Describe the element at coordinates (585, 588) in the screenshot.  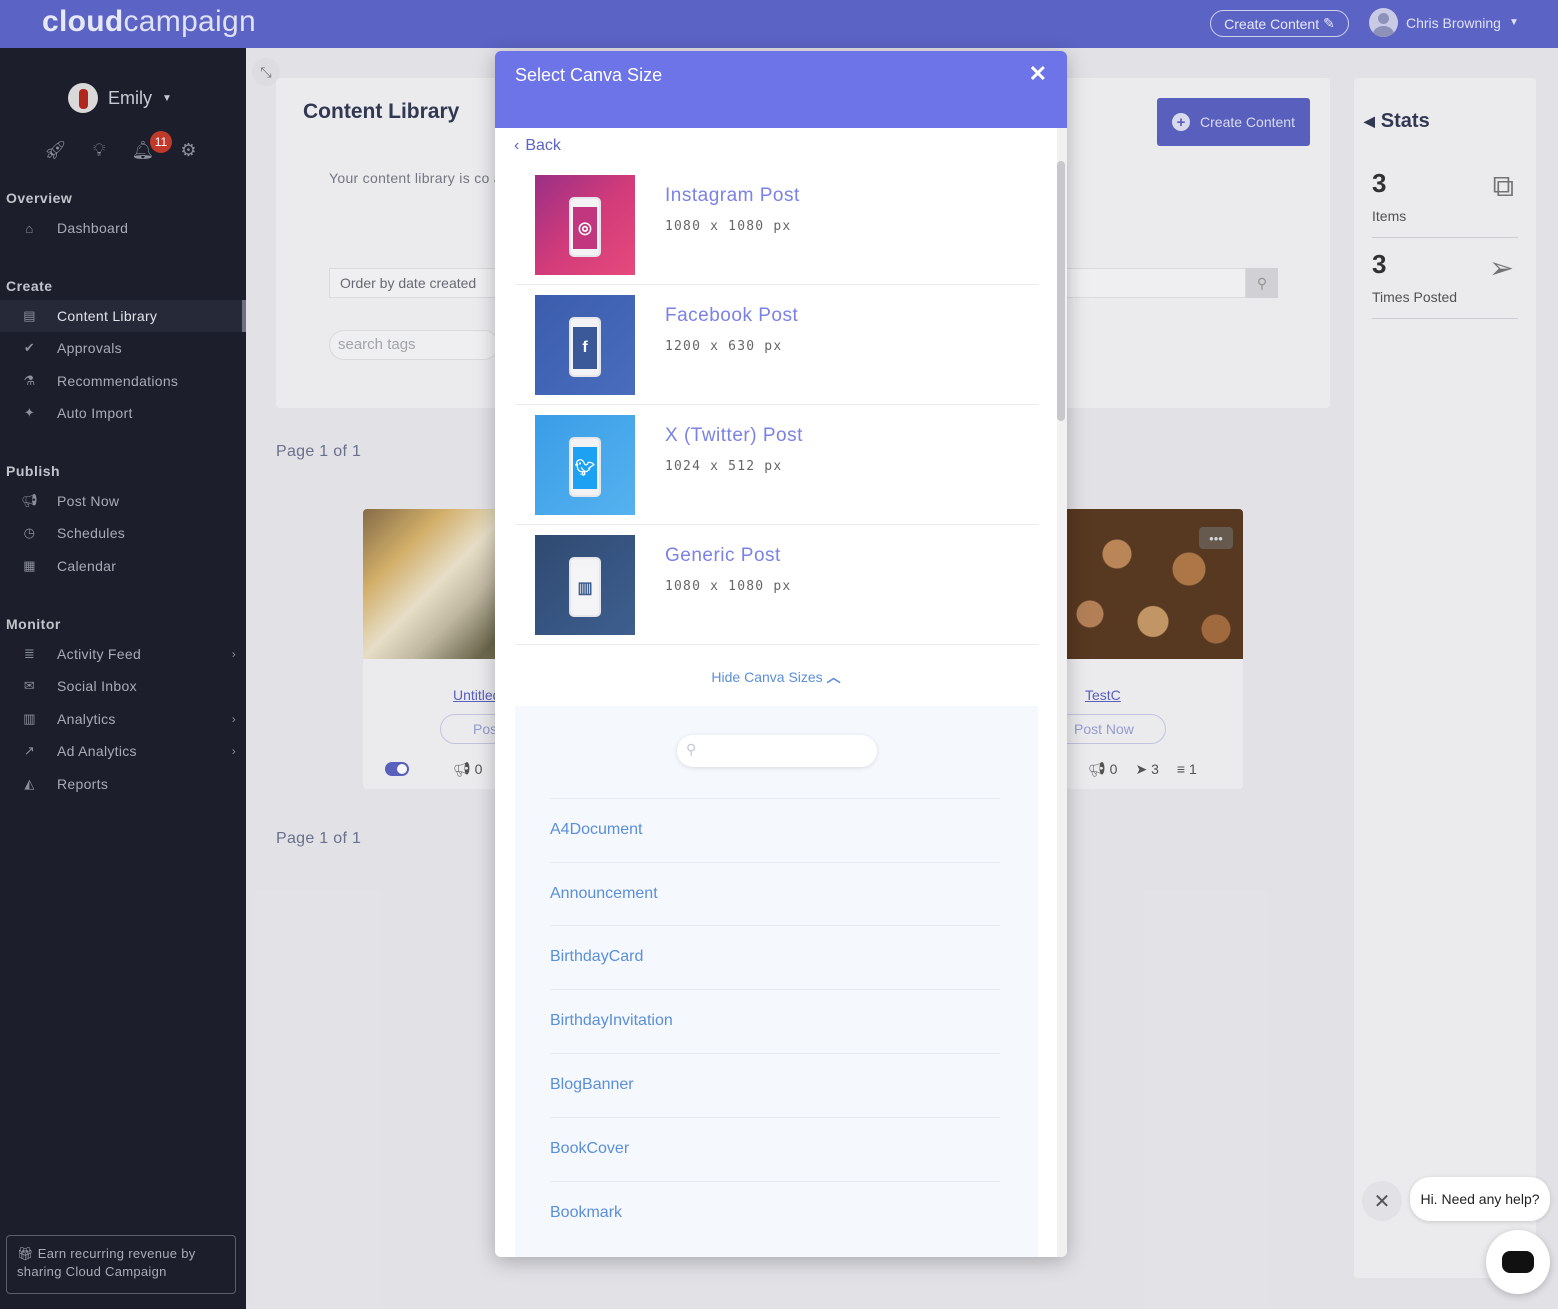
I see `building-icon: ▥` at that location.